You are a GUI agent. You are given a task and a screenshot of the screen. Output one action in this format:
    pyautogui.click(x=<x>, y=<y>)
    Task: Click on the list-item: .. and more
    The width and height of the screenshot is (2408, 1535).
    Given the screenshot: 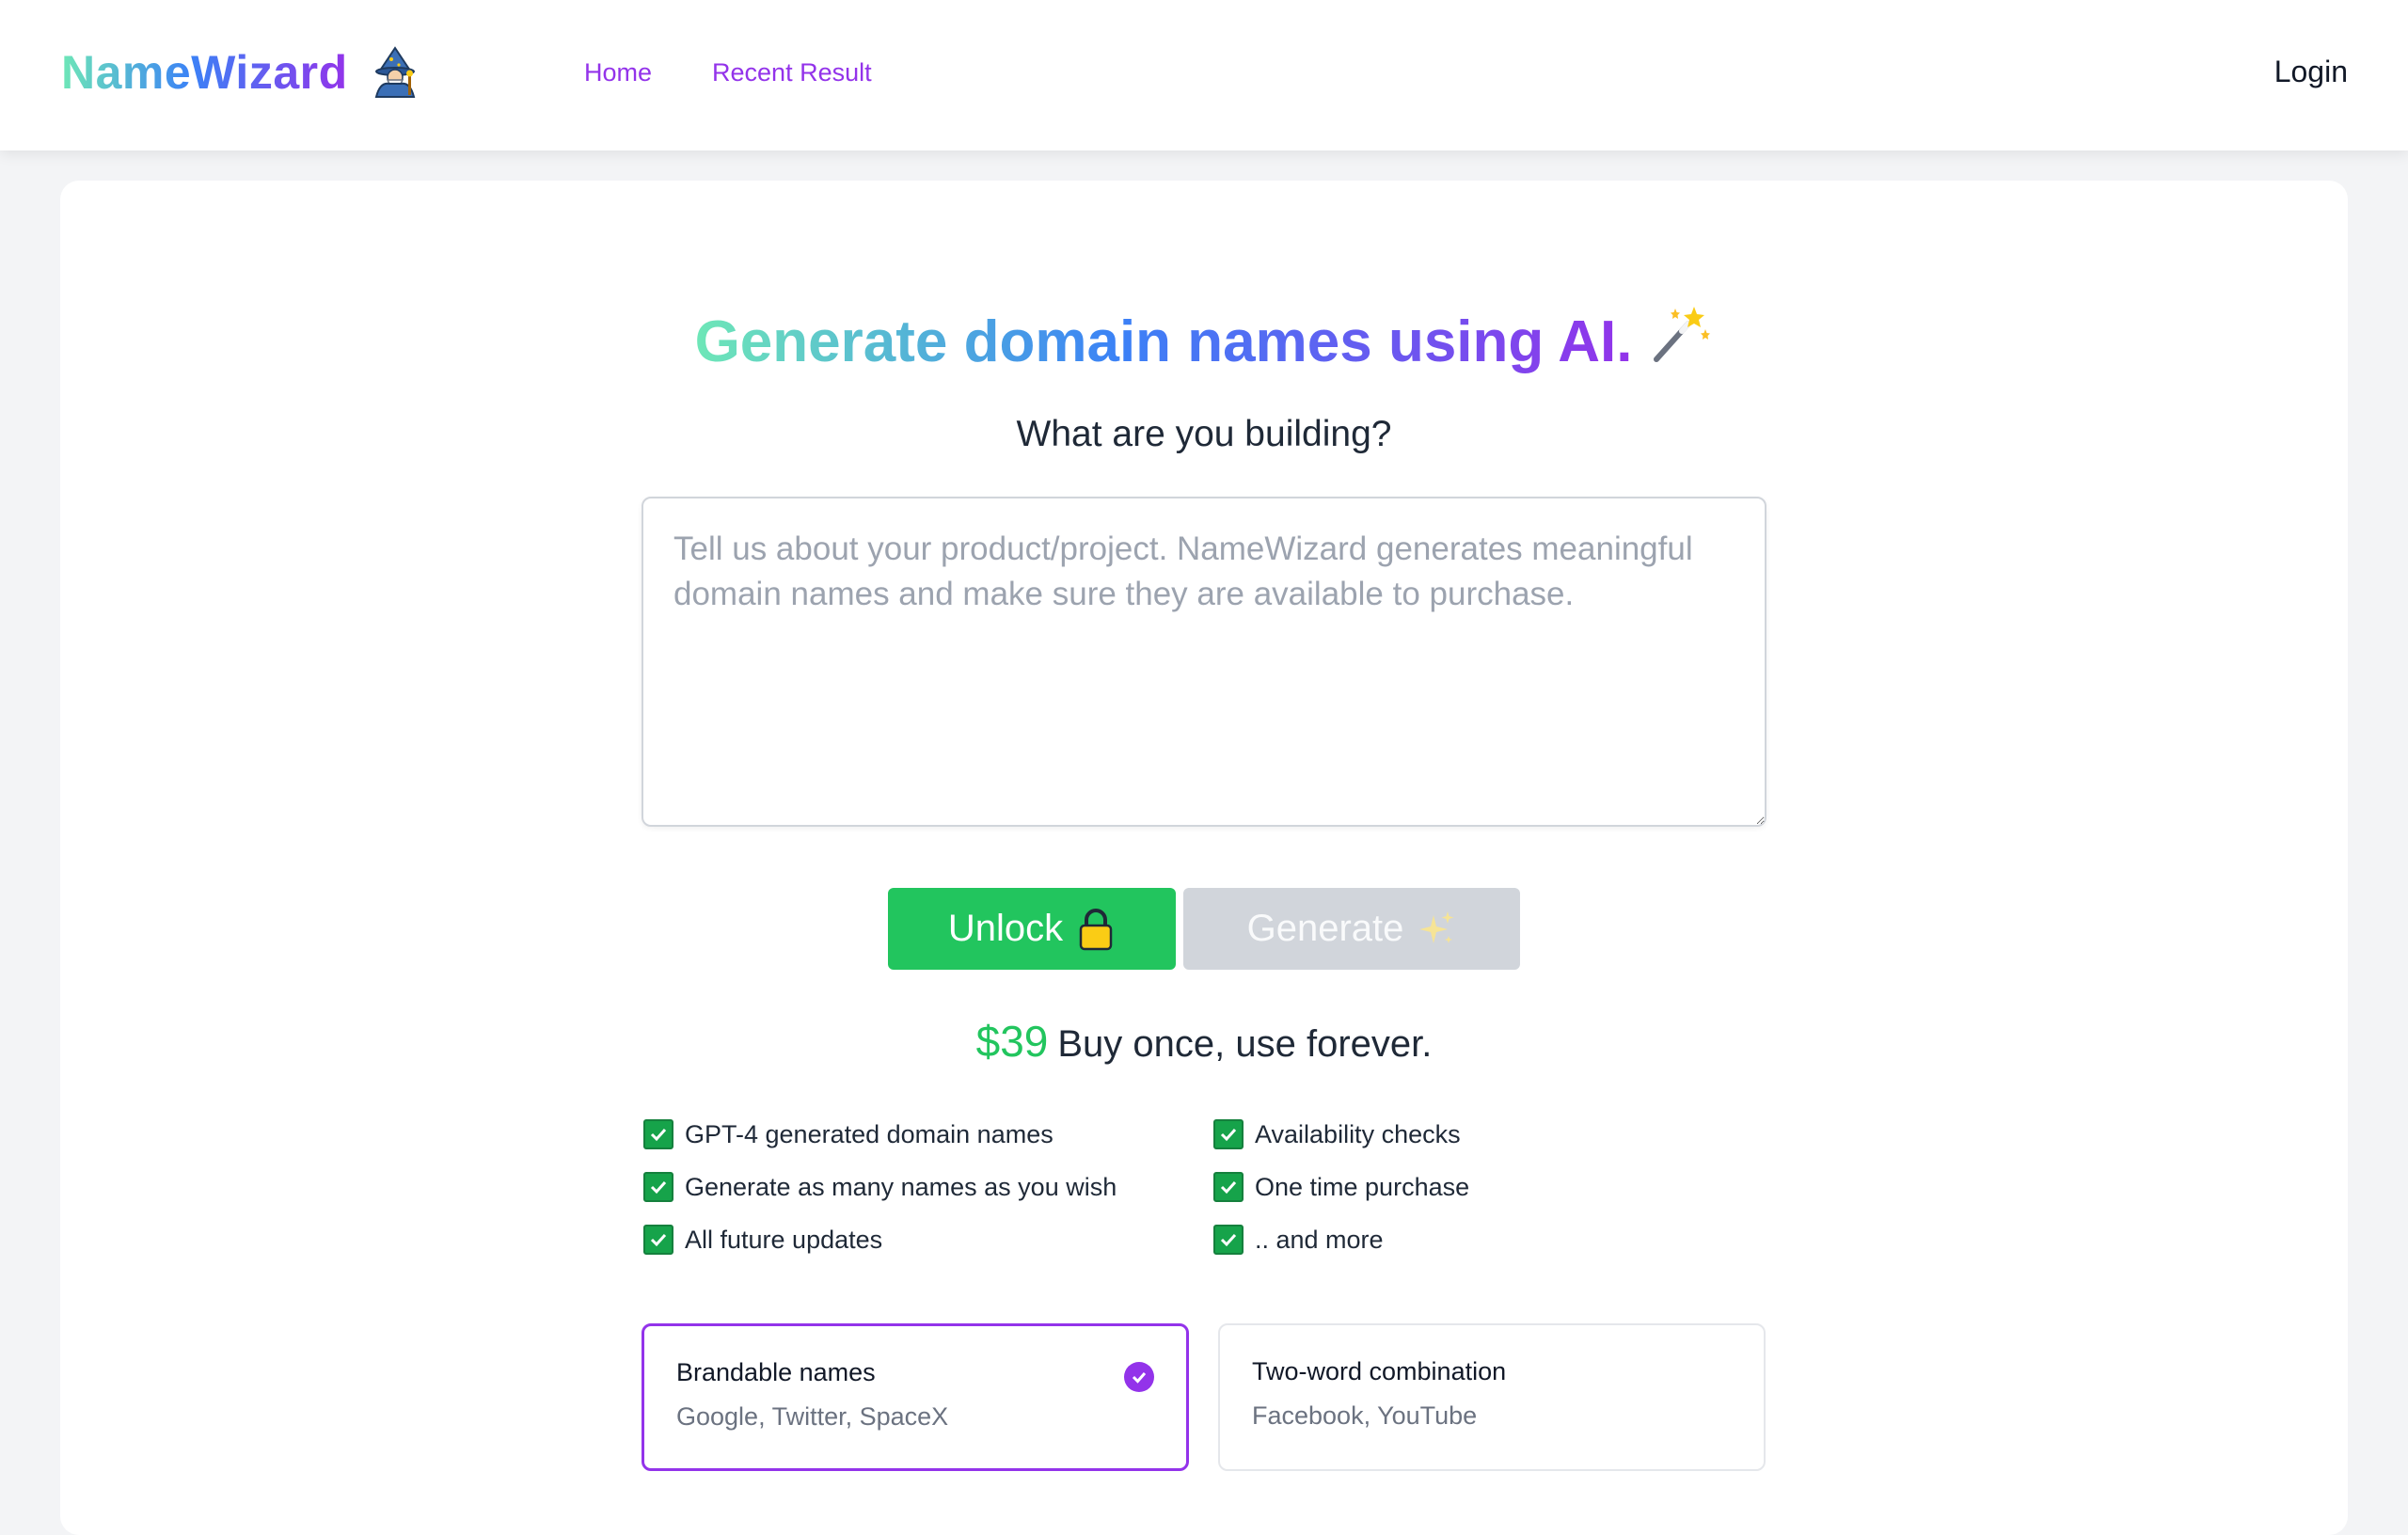 What is the action you would take?
    pyautogui.click(x=1299, y=1240)
    